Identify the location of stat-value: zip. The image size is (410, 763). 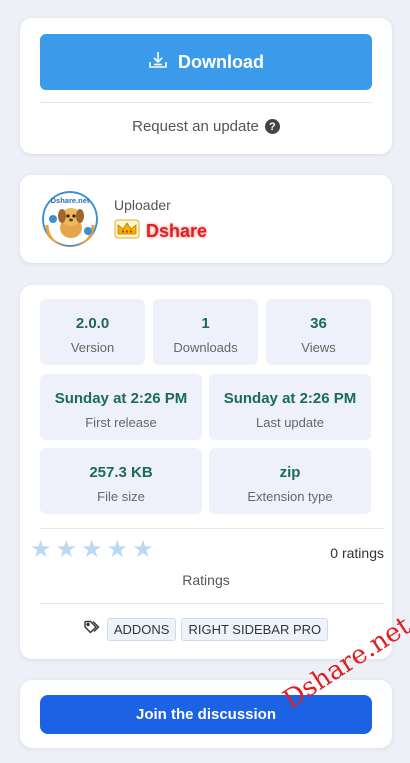
(290, 472).